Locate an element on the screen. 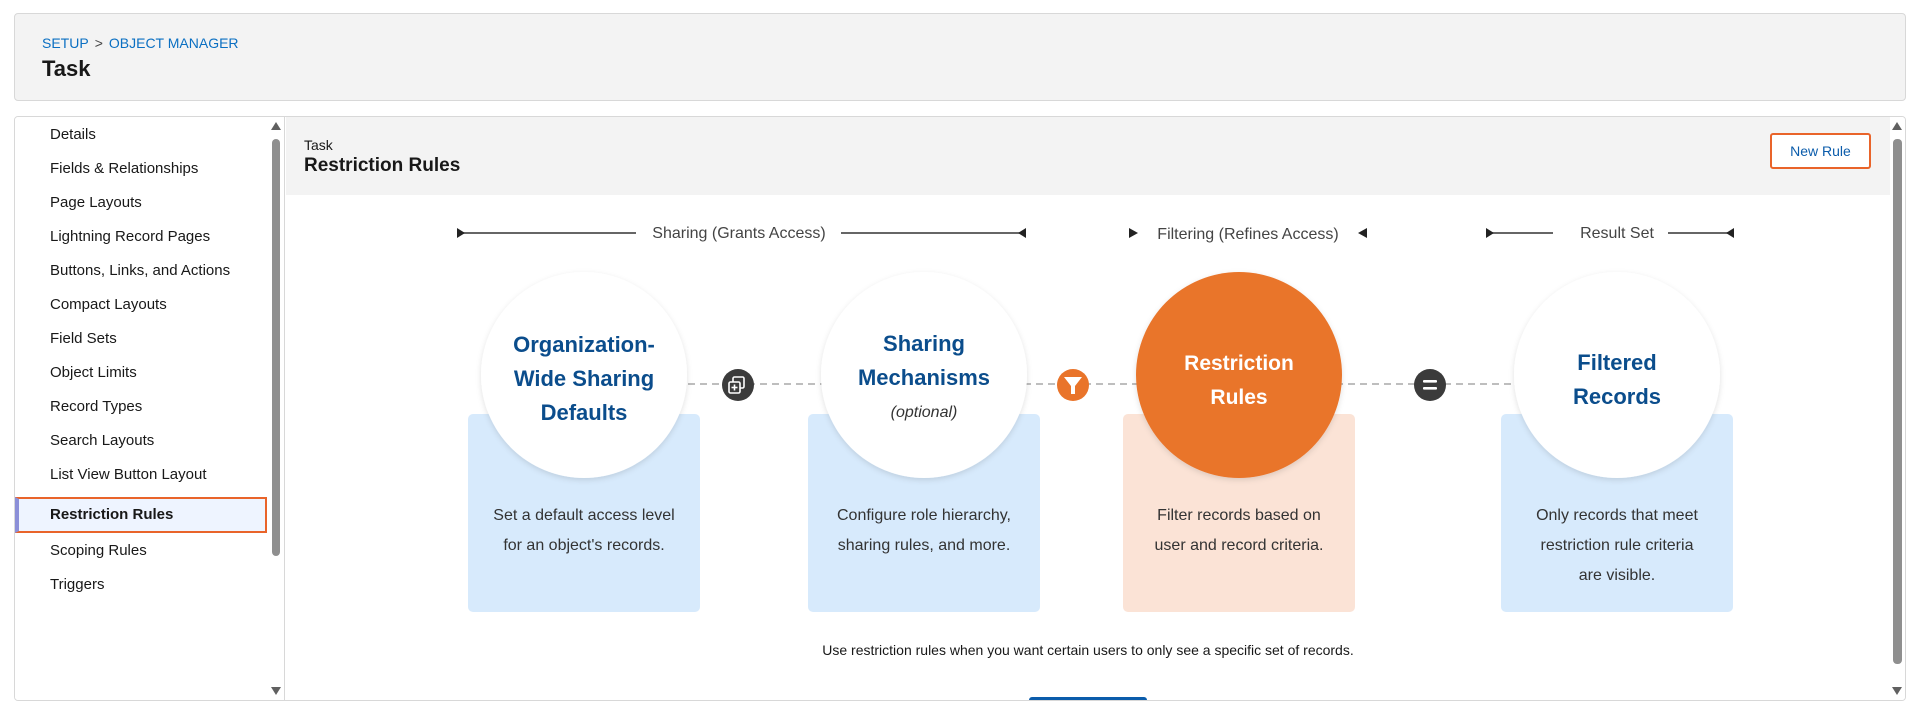  step-title-filtered-line1: Filtered is located at coordinates (1616, 362).